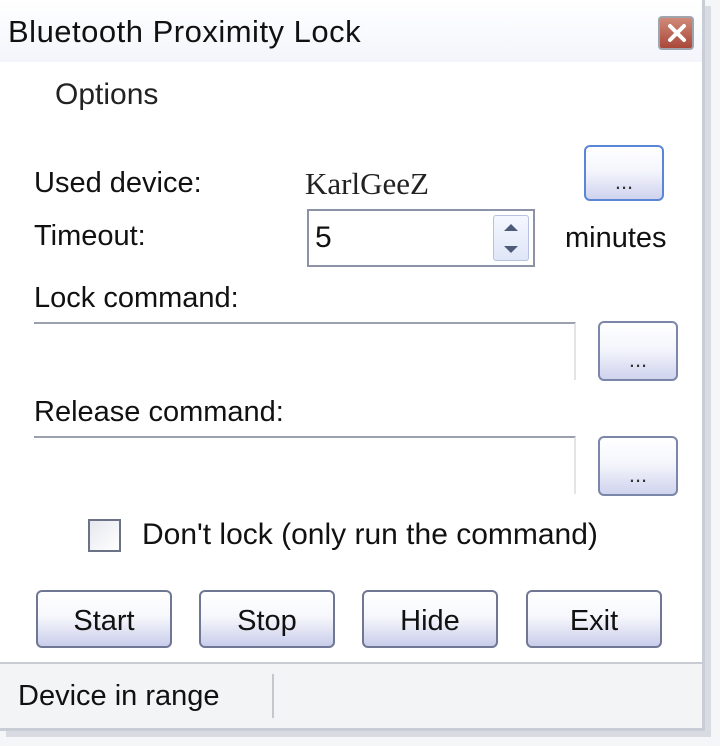 The image size is (720, 746). Describe the element at coordinates (267, 619) in the screenshot. I see `stop-button: Stop` at that location.